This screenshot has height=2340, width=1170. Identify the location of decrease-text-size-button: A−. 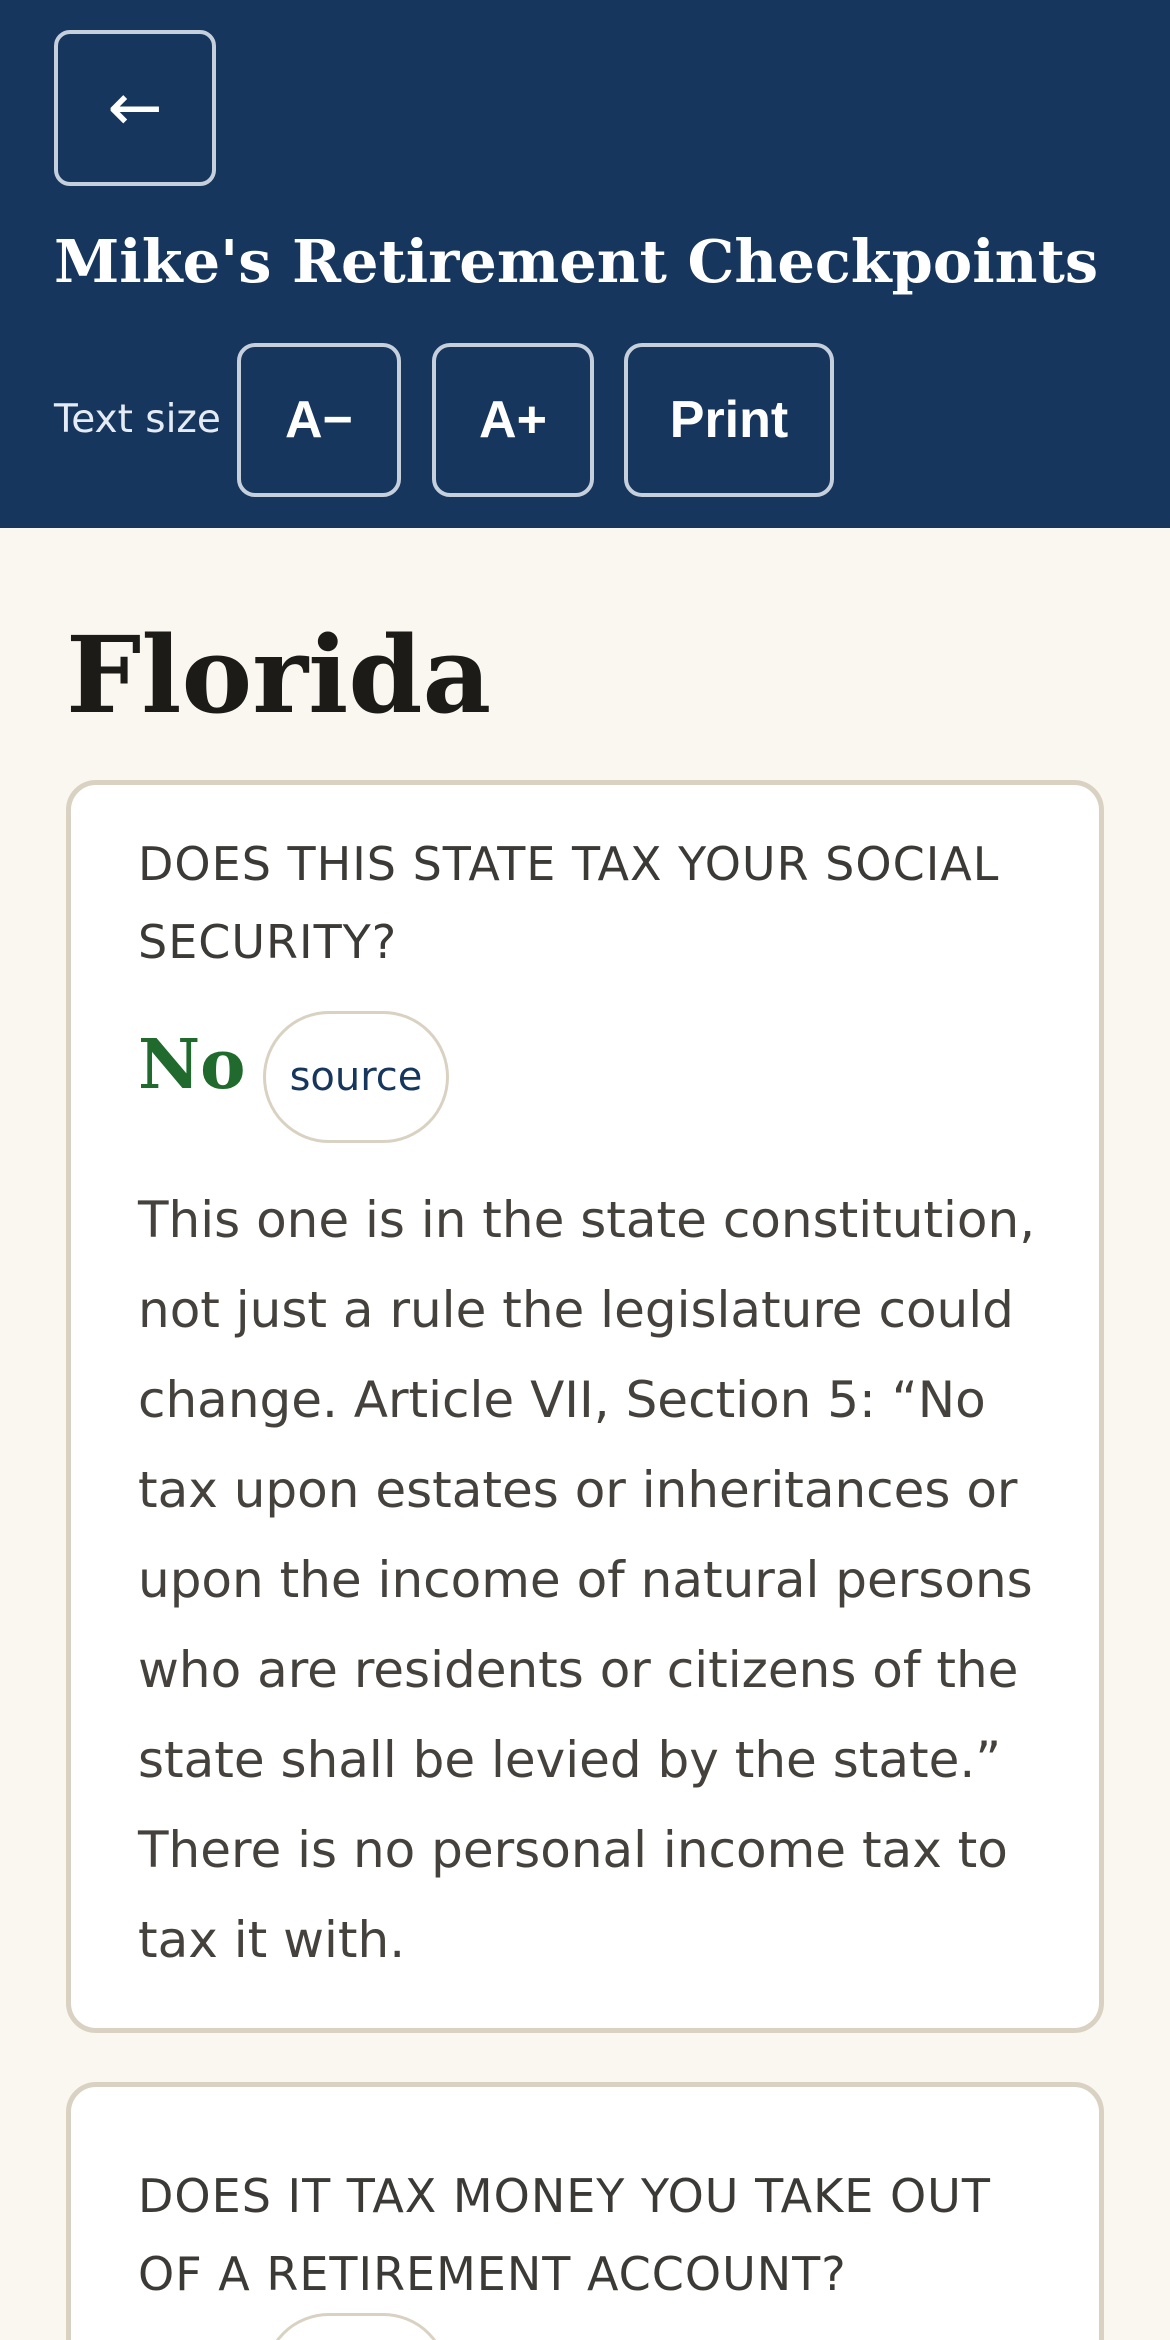
(319, 420).